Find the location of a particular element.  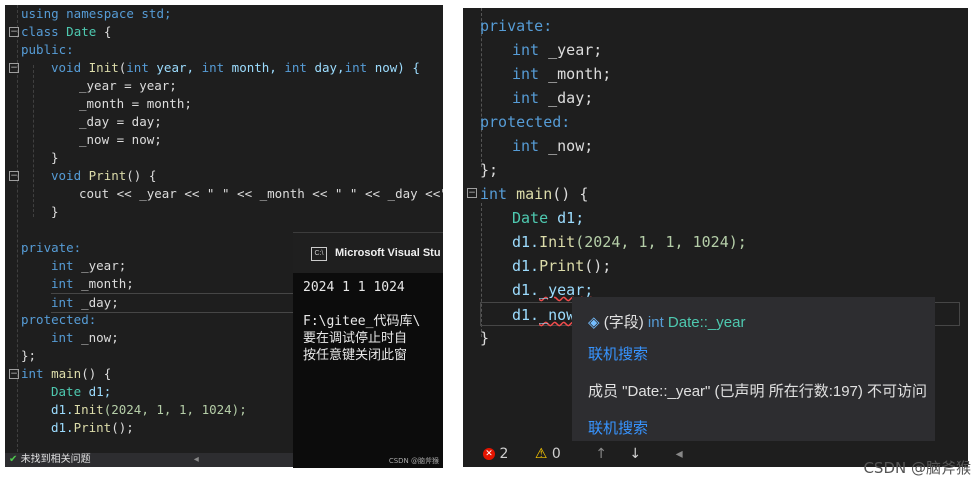

code-text: main is located at coordinates (534, 194).